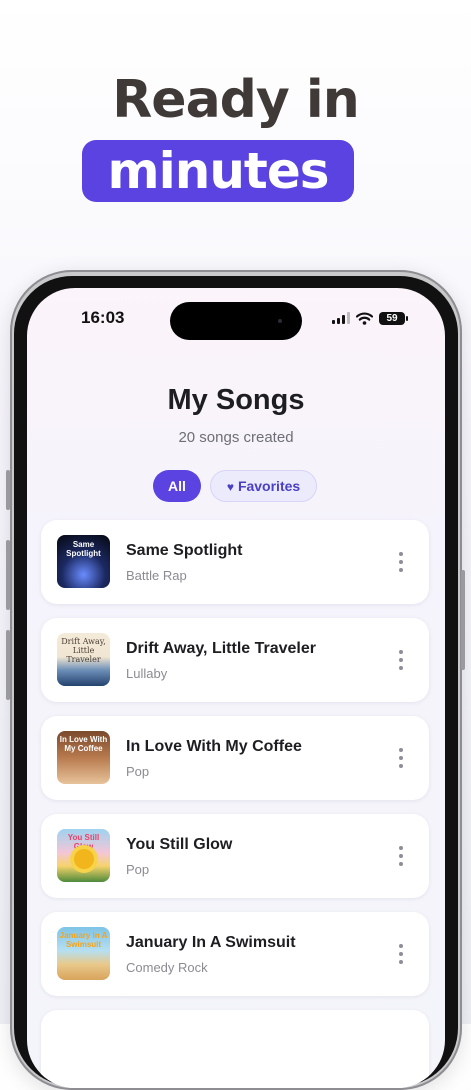 Image resolution: width=471 pixels, height=1090 pixels. I want to click on song-artwork: Drift Away, Little Traveler, so click(83, 659).